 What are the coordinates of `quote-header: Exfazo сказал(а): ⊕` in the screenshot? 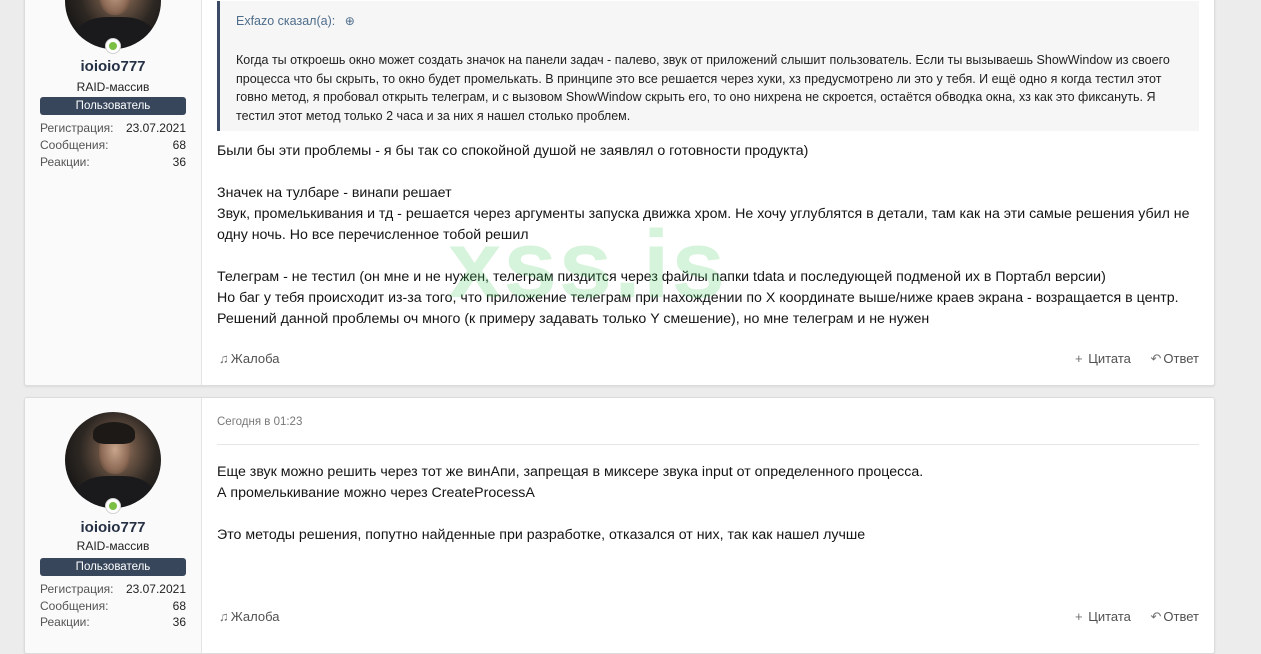 It's located at (295, 21).